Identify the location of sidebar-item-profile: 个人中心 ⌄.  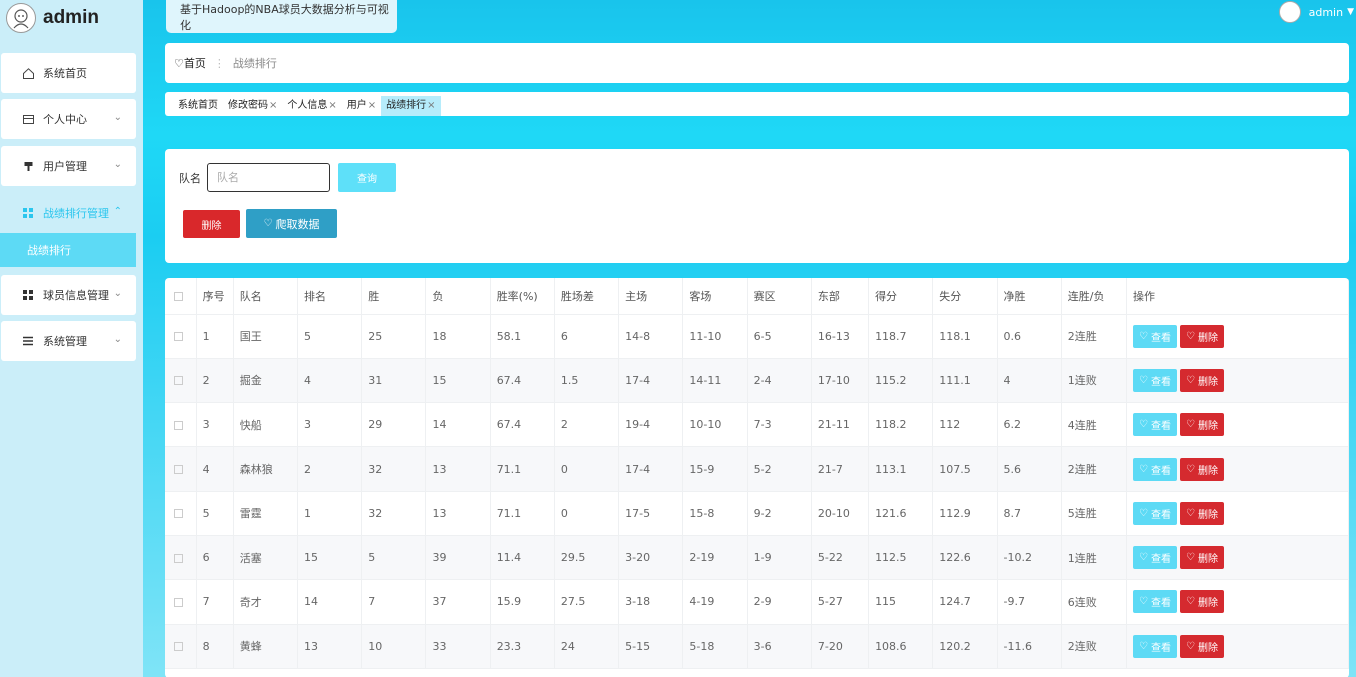
(68, 119).